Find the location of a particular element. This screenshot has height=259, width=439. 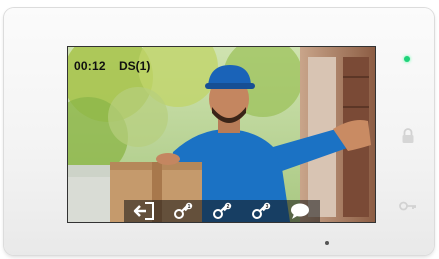

exit-button is located at coordinates (144, 211).